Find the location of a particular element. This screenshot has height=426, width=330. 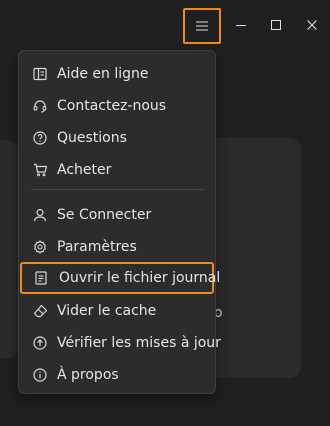

menu-item-label: Acheter is located at coordinates (84, 170).